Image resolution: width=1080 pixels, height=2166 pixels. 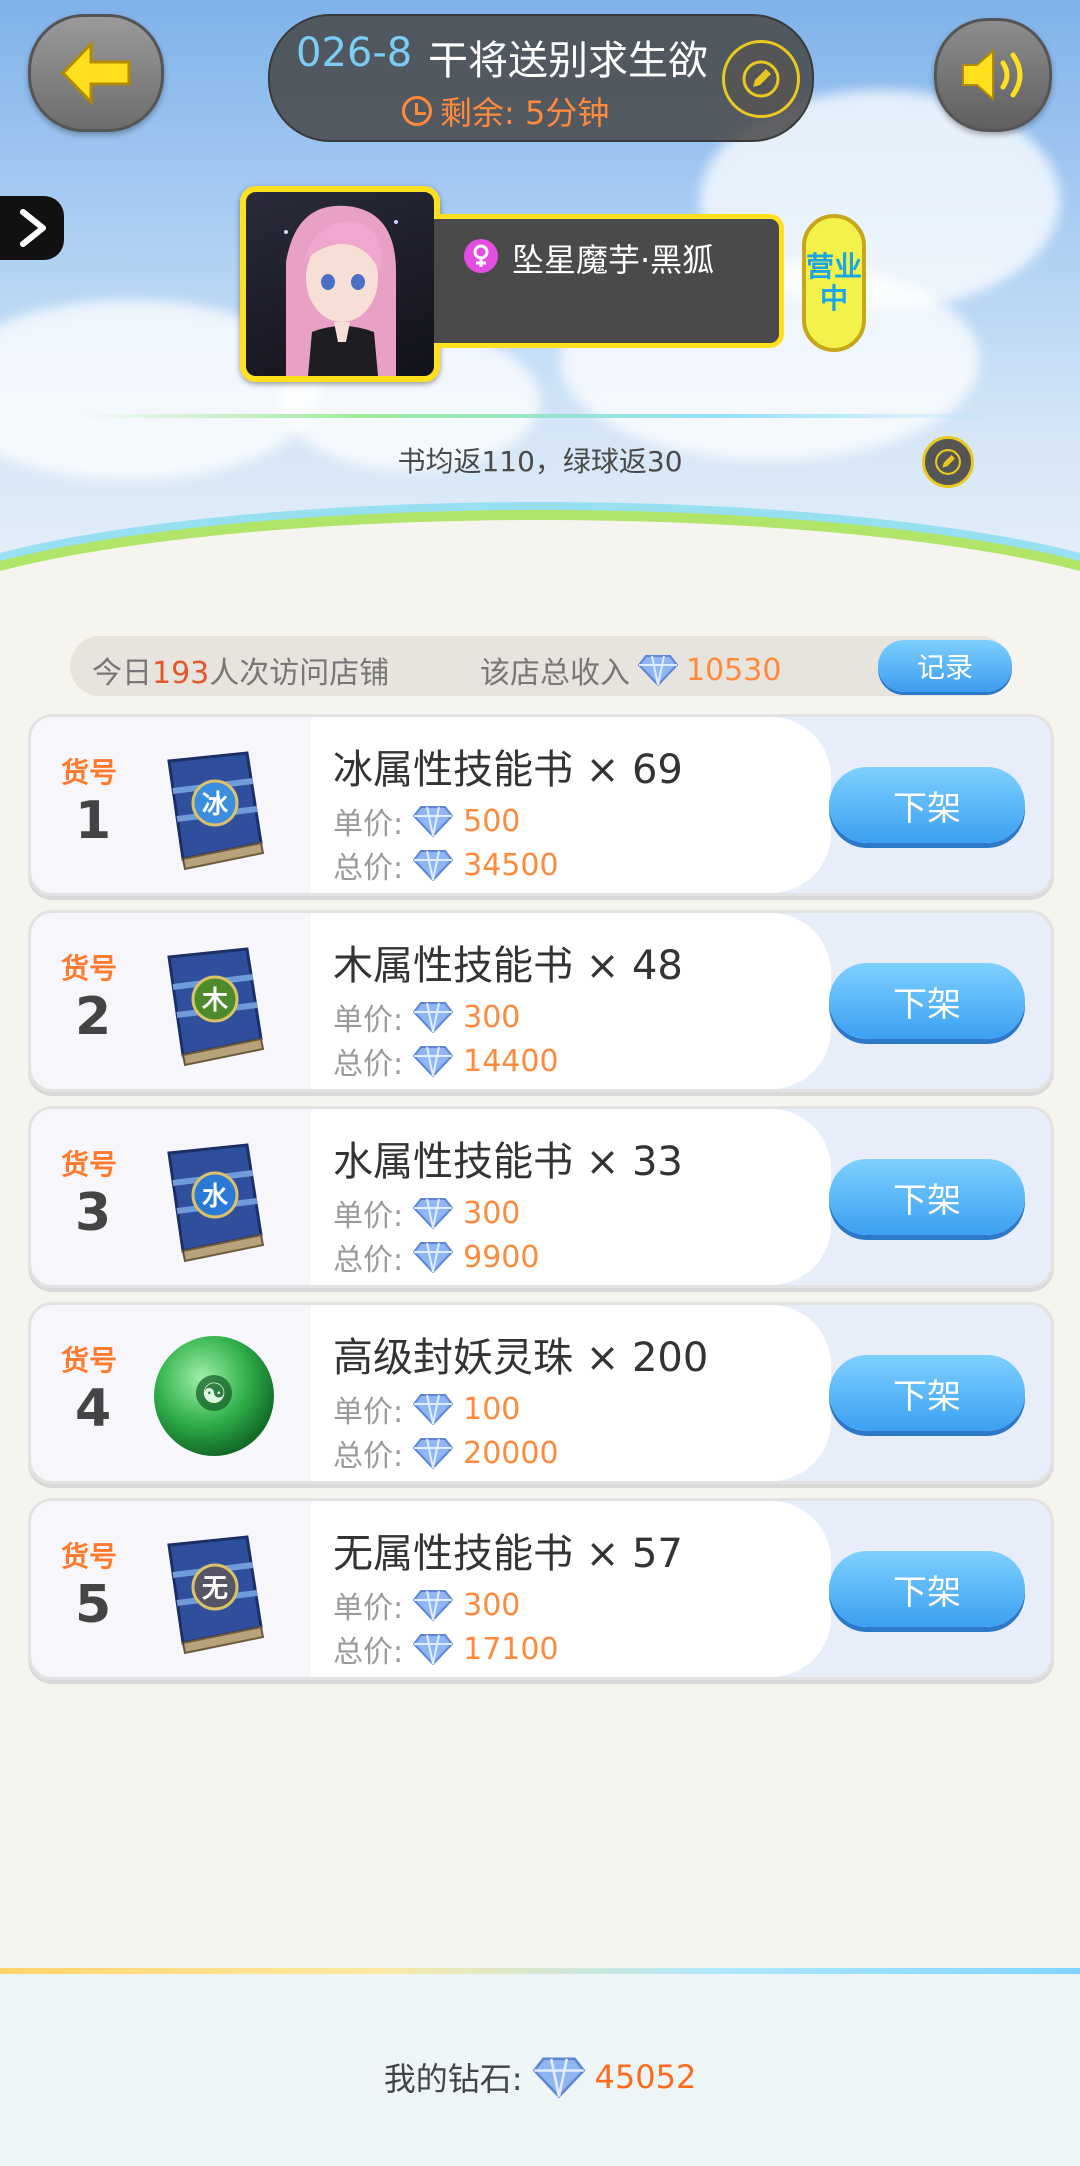 What do you see at coordinates (93, 821) in the screenshot?
I see `item-number: 1` at bounding box center [93, 821].